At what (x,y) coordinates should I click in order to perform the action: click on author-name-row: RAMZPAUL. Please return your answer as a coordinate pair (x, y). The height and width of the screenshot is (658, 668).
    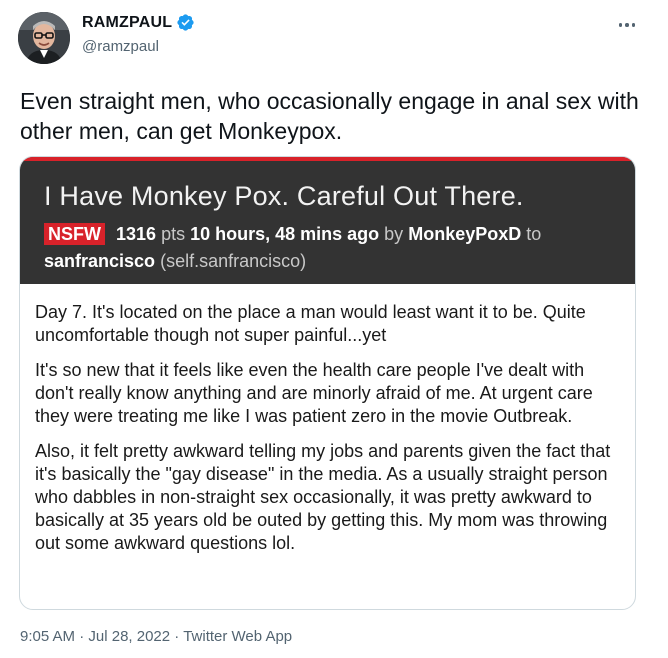
    Looking at the image, I should click on (138, 22).